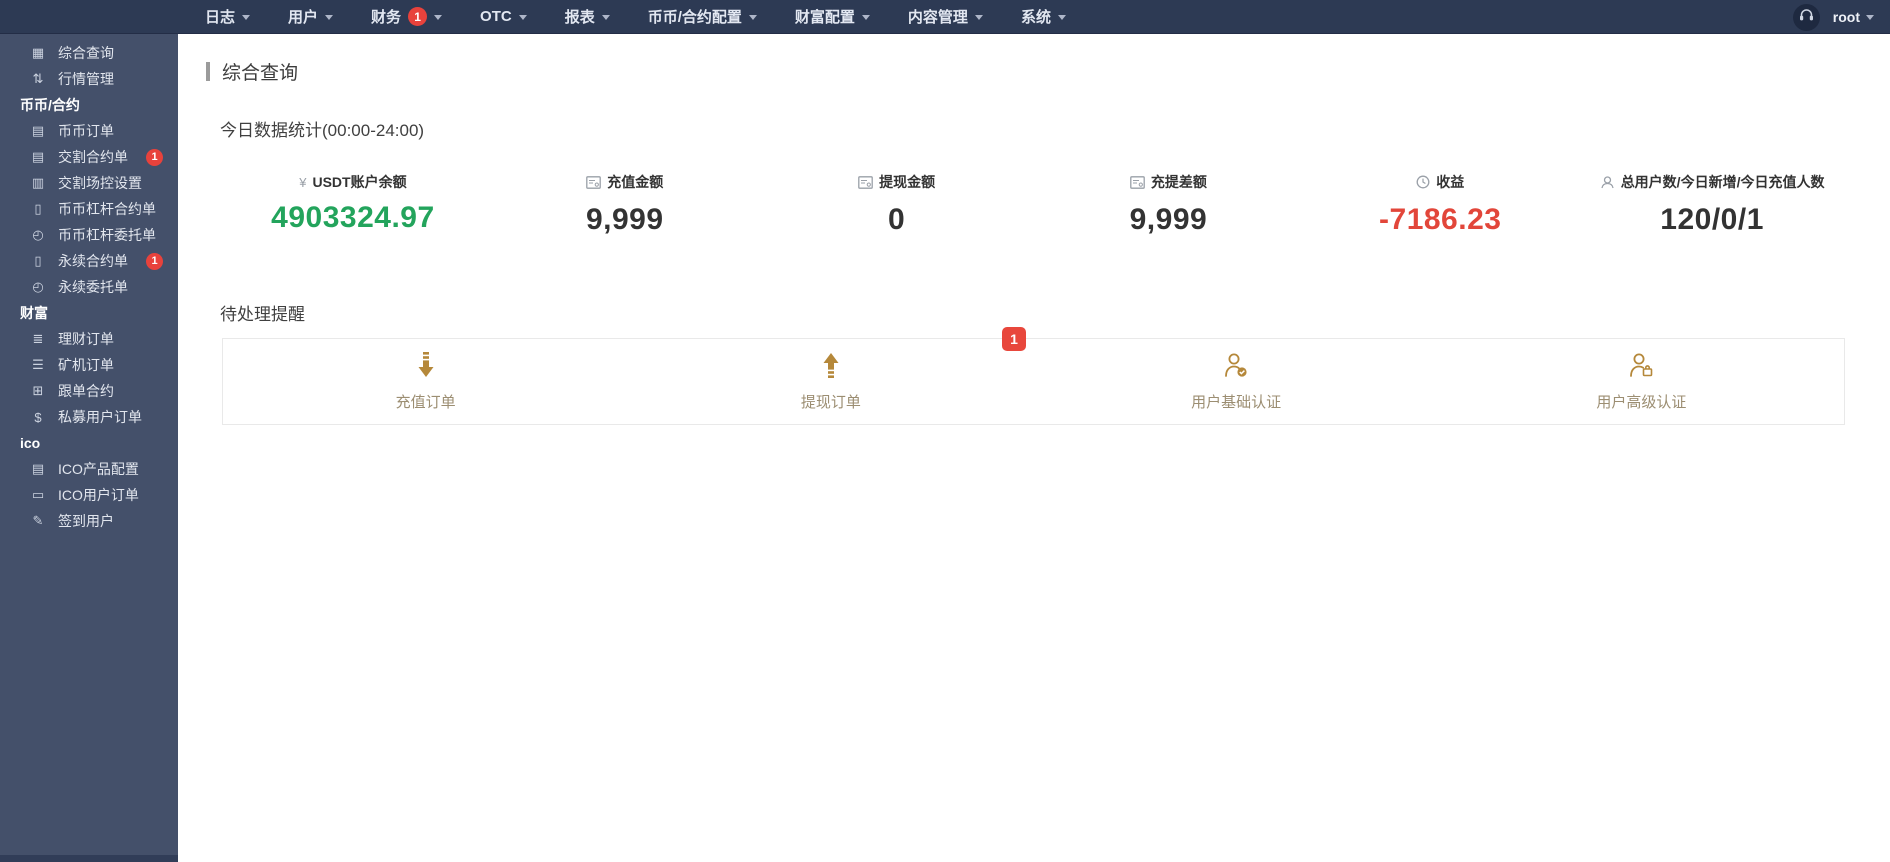 The width and height of the screenshot is (1890, 862). Describe the element at coordinates (359, 182) in the screenshot. I see `stat-label: USDT账户余额` at that location.